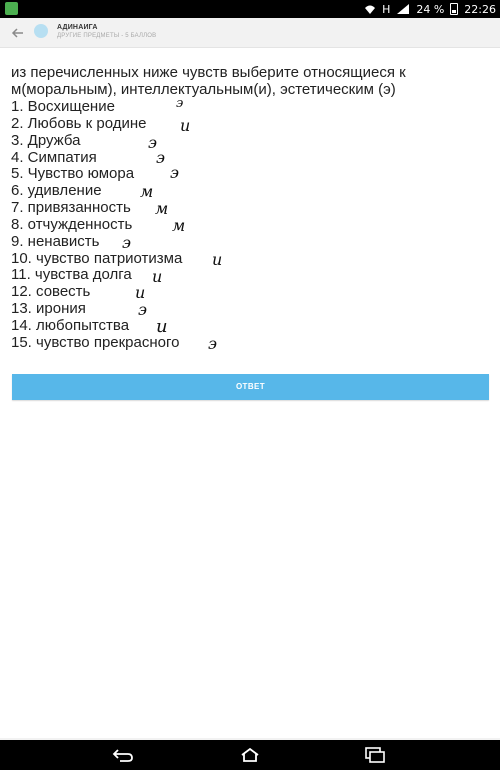 The height and width of the screenshot is (770, 500). Describe the element at coordinates (41, 31) in the screenshot. I see `avatar` at that location.